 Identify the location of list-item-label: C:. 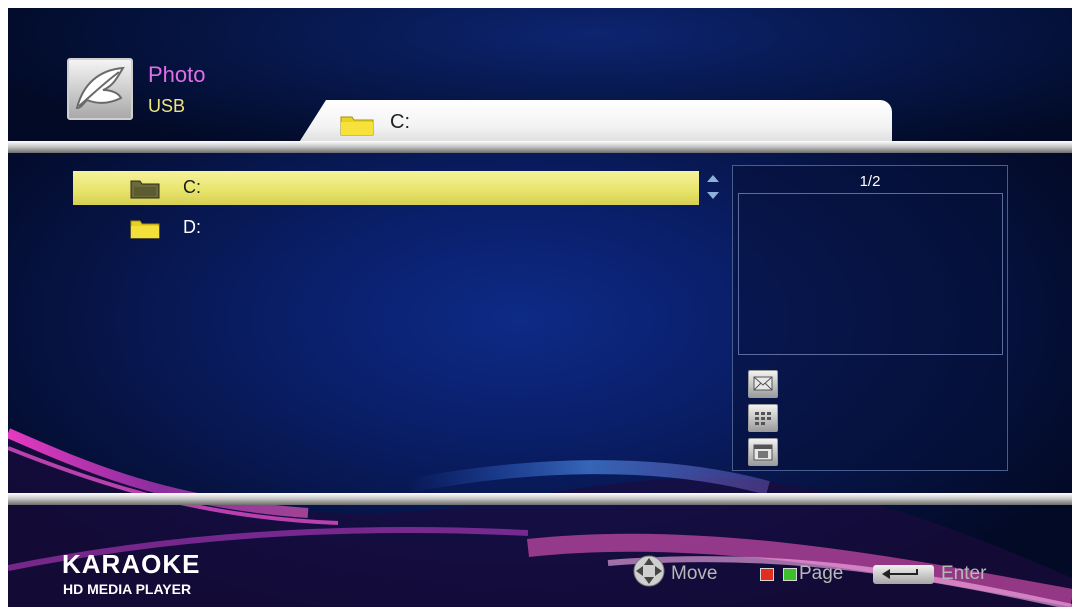
(192, 187).